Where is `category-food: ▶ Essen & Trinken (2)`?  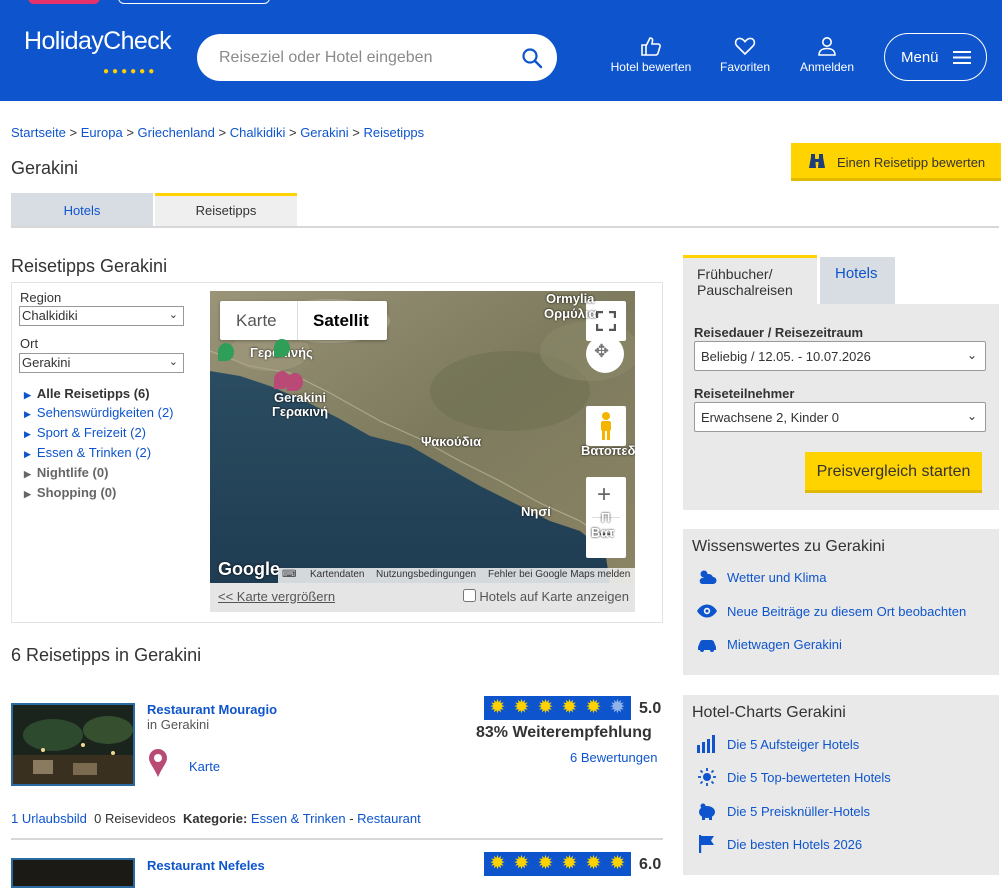
category-food: ▶ Essen & Trinken (2) is located at coordinates (87, 452).